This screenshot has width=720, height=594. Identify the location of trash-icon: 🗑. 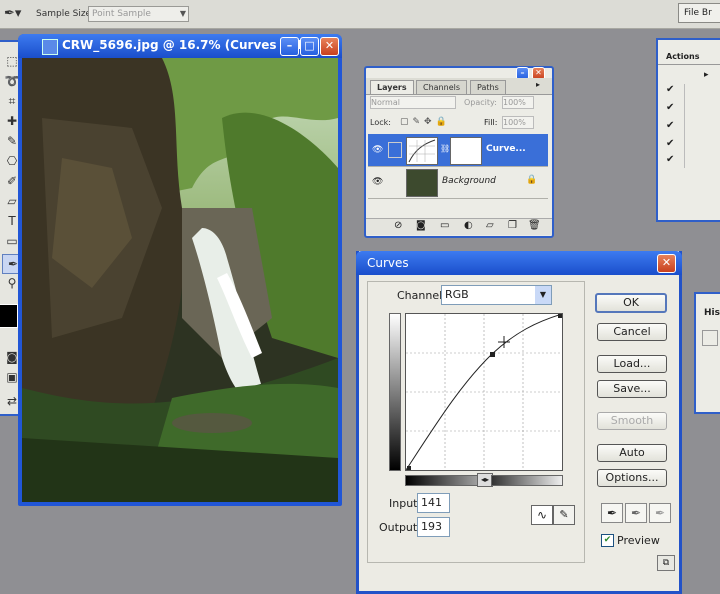
(534, 225).